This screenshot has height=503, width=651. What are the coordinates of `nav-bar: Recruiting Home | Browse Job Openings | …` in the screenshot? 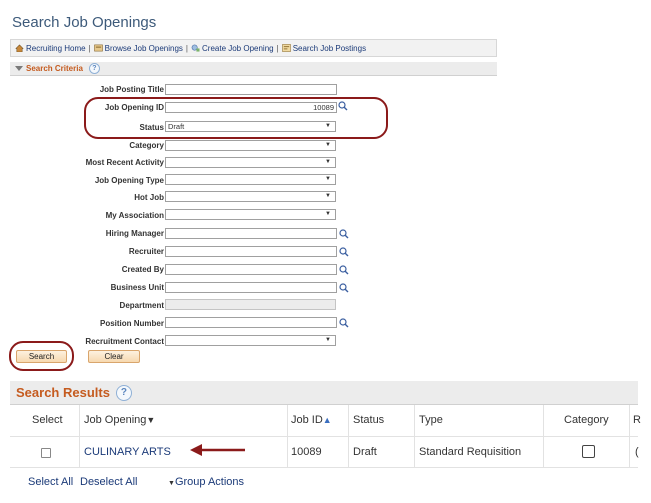 It's located at (253, 48).